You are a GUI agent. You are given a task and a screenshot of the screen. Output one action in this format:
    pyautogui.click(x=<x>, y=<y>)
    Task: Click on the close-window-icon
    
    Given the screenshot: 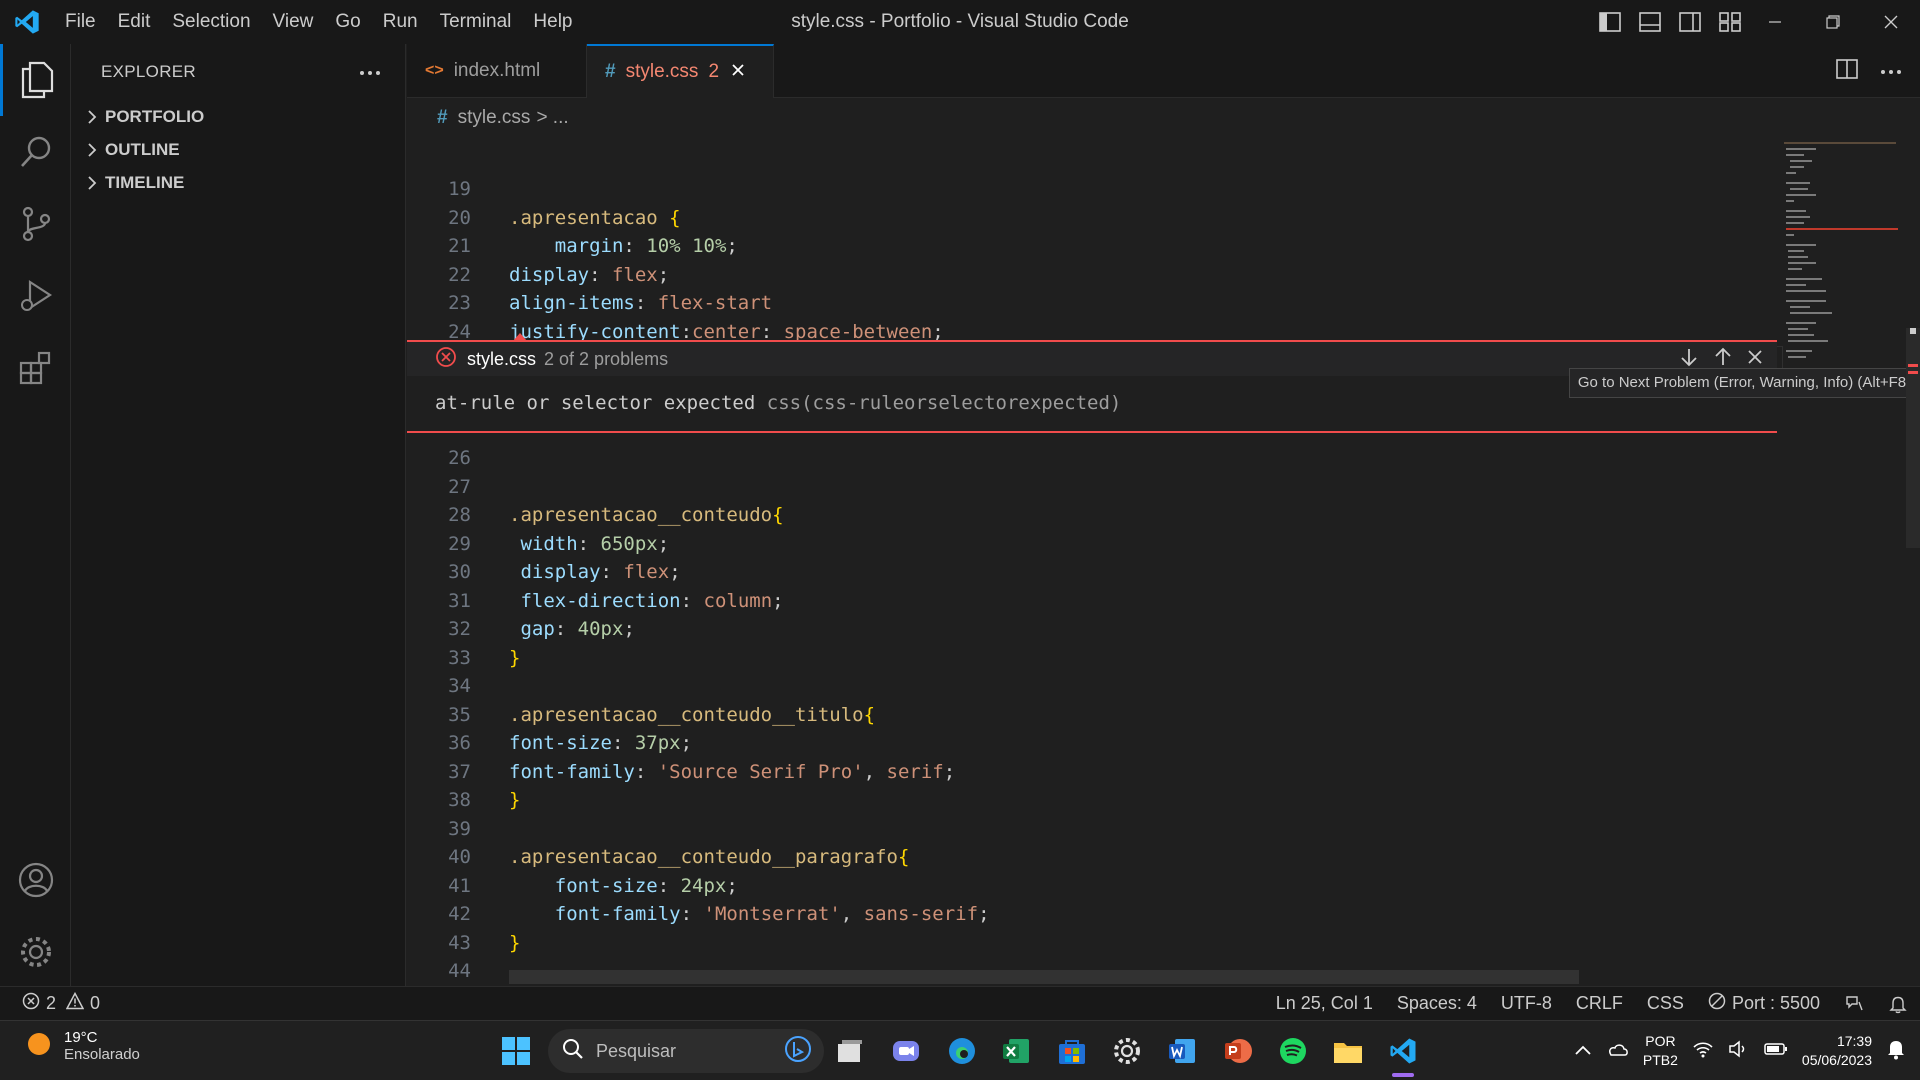 What is the action you would take?
    pyautogui.click(x=1891, y=22)
    